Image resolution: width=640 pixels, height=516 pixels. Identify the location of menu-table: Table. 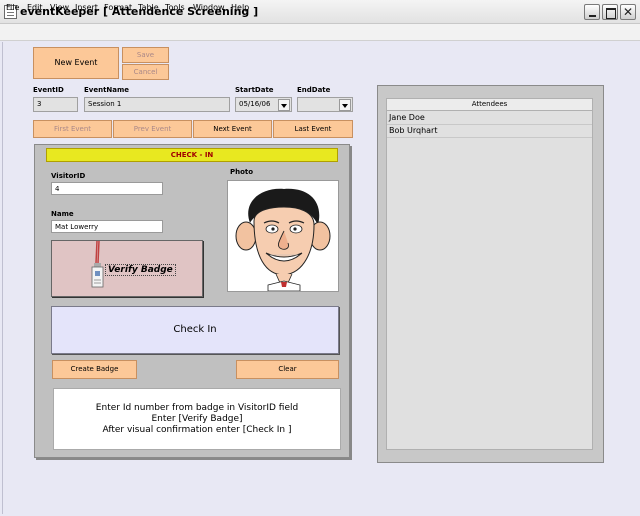
(148, 7).